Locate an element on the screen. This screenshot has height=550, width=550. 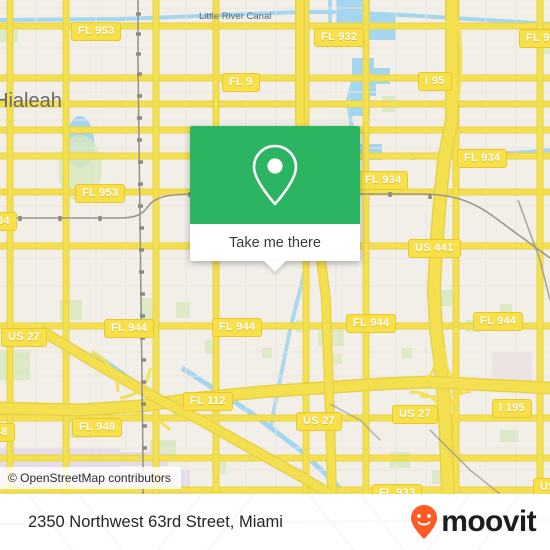
address-label: 2350 Northwest 63rd Street, Miami is located at coordinates (155, 521).